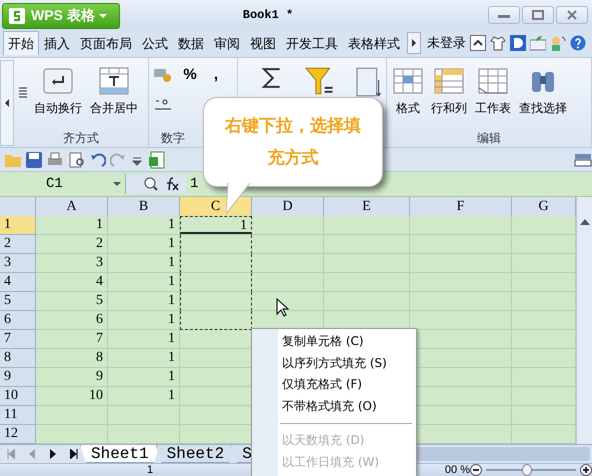  I want to click on row-header: 10, so click(18, 396).